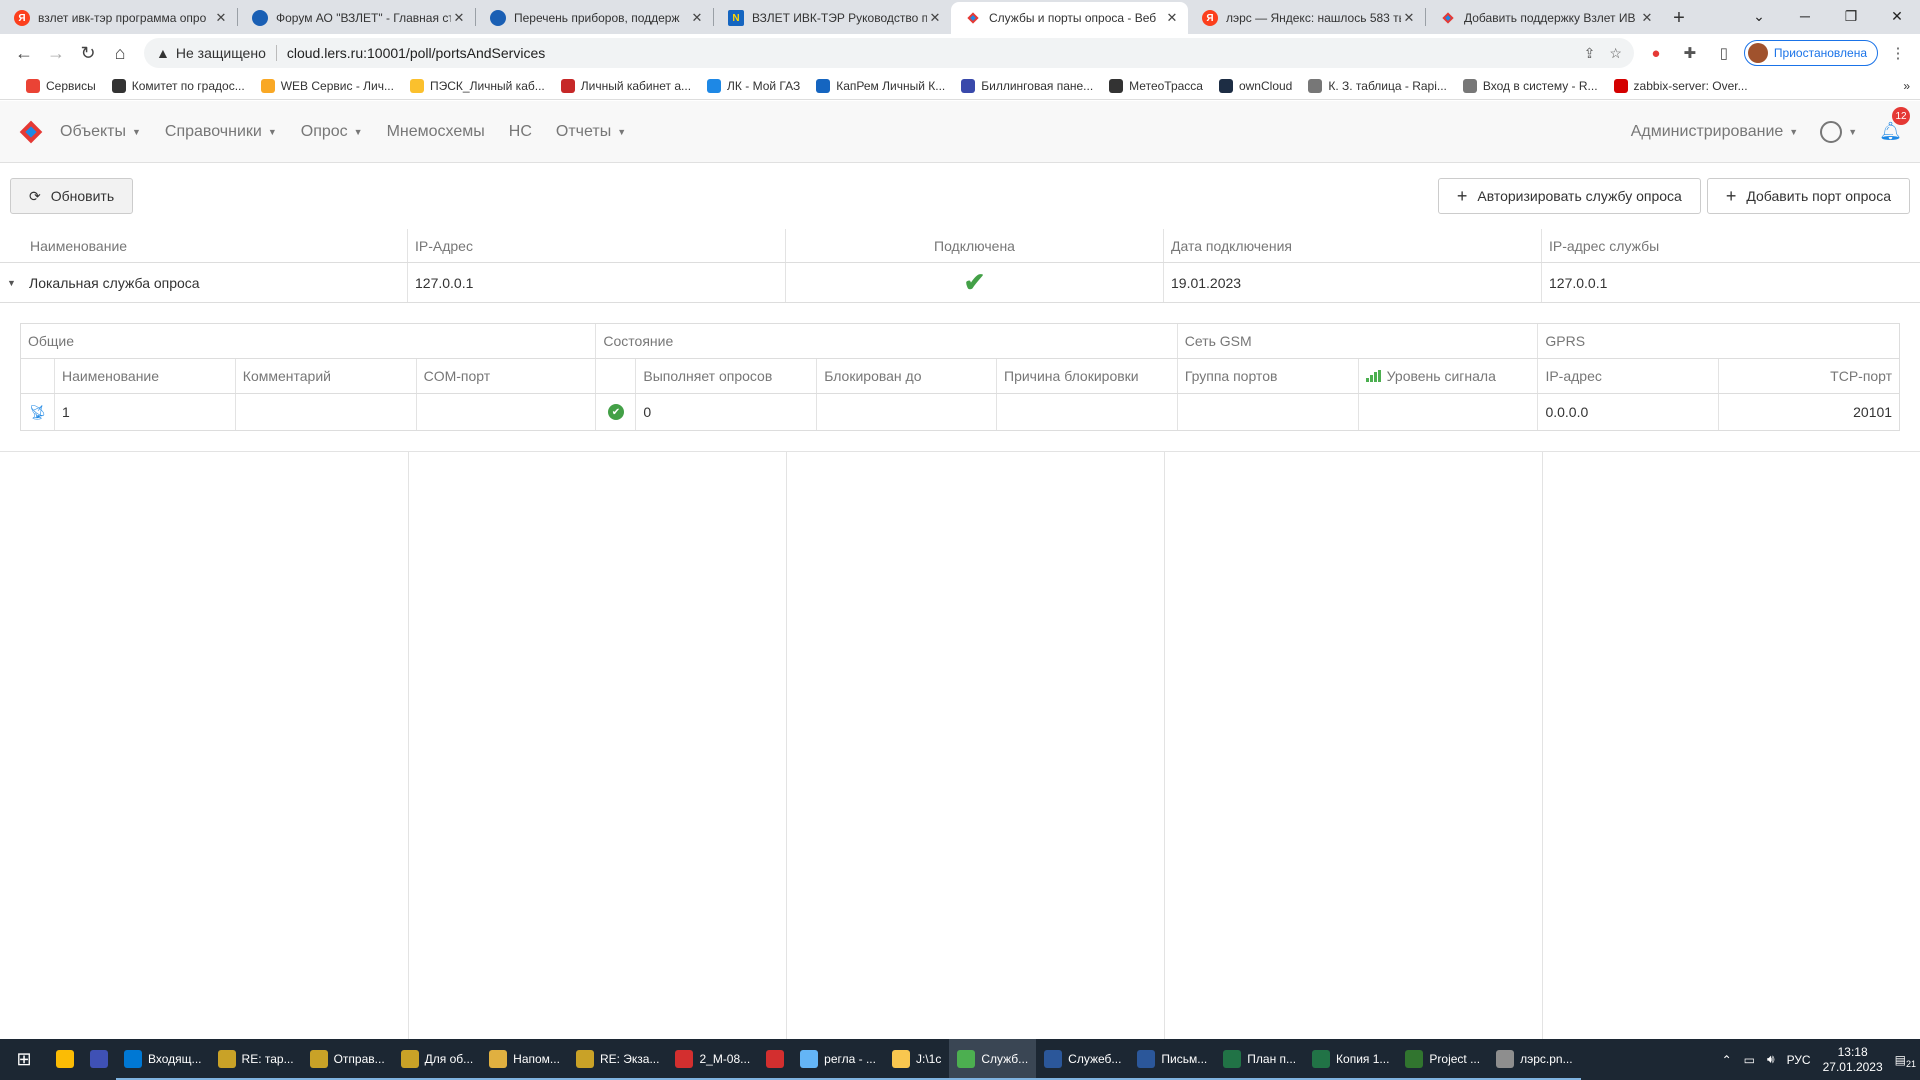 Image resolution: width=1920 pixels, height=1080 pixels. I want to click on close-window-button: ✕, so click(1897, 16).